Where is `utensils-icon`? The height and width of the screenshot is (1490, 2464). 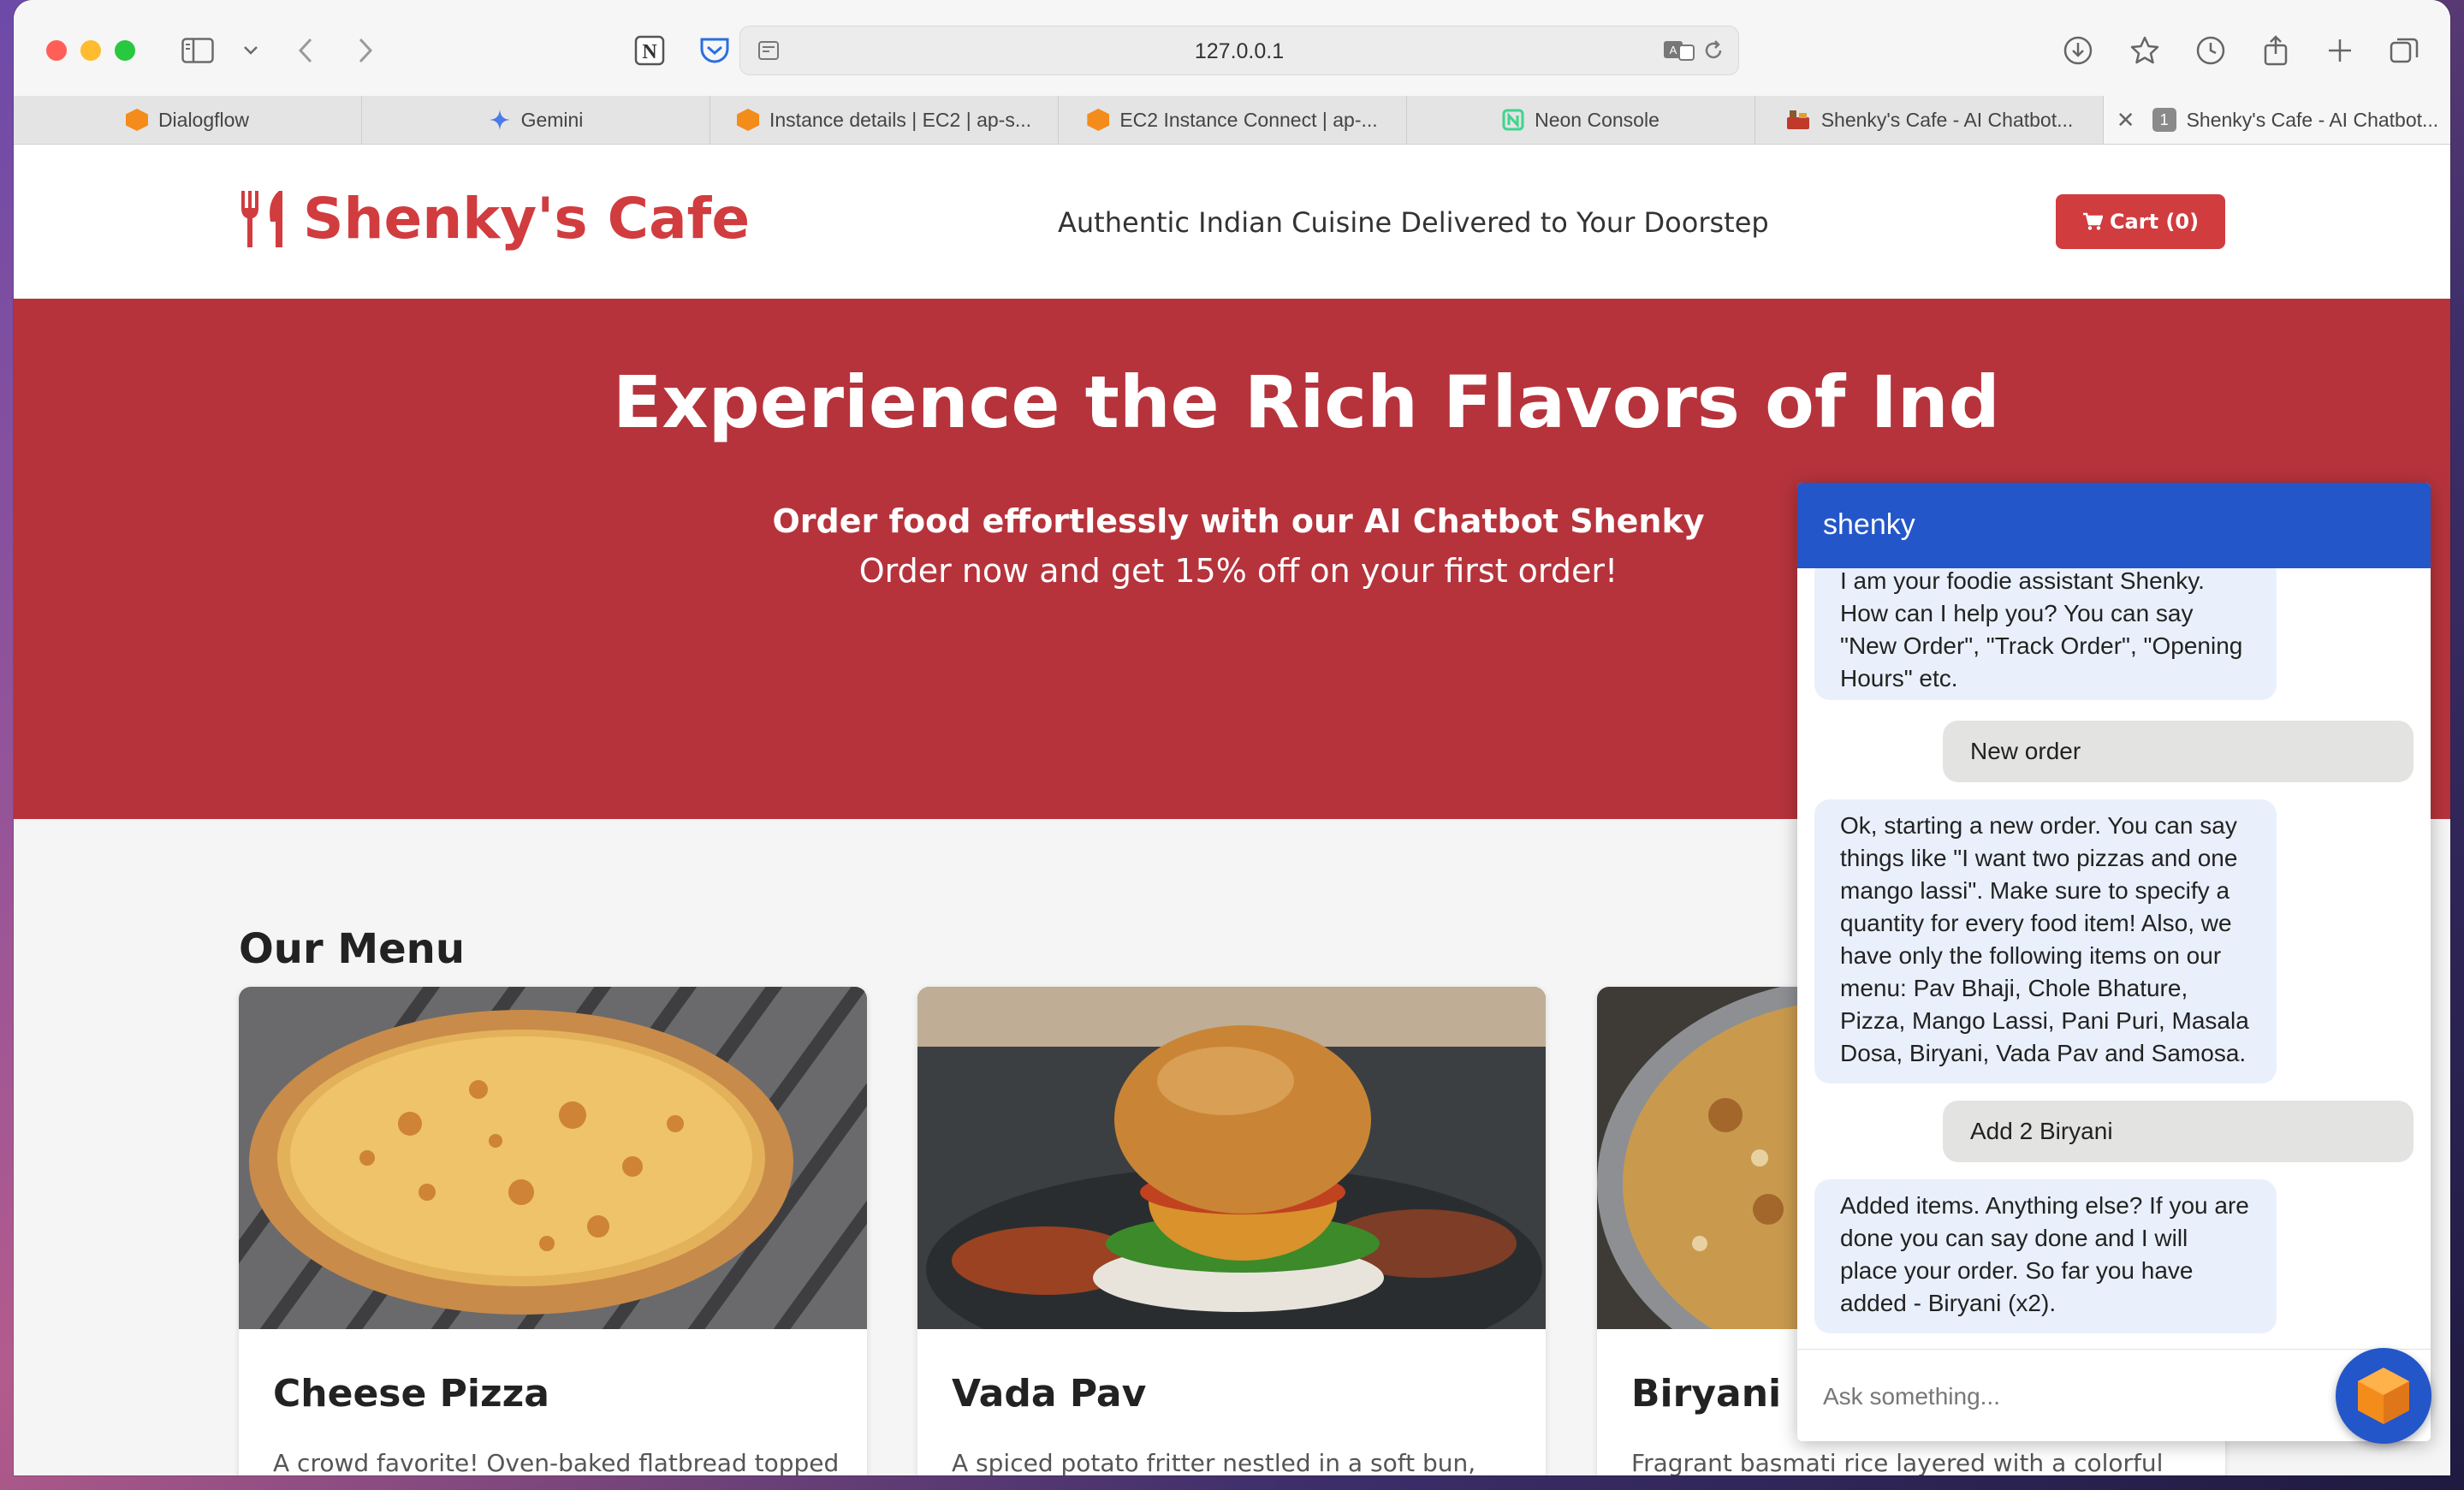
utensils-icon is located at coordinates (264, 219).